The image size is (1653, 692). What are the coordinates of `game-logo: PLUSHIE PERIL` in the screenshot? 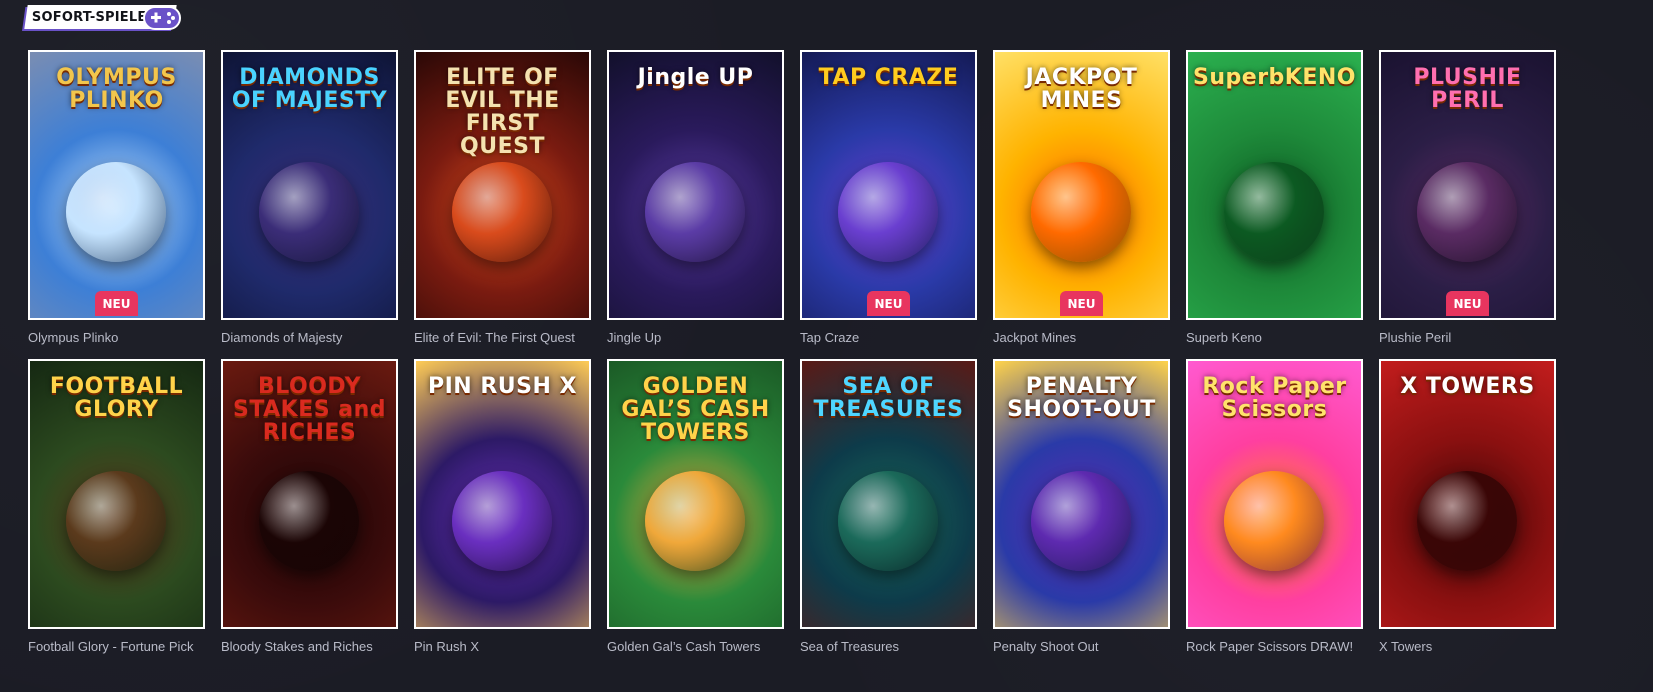 It's located at (1467, 89).